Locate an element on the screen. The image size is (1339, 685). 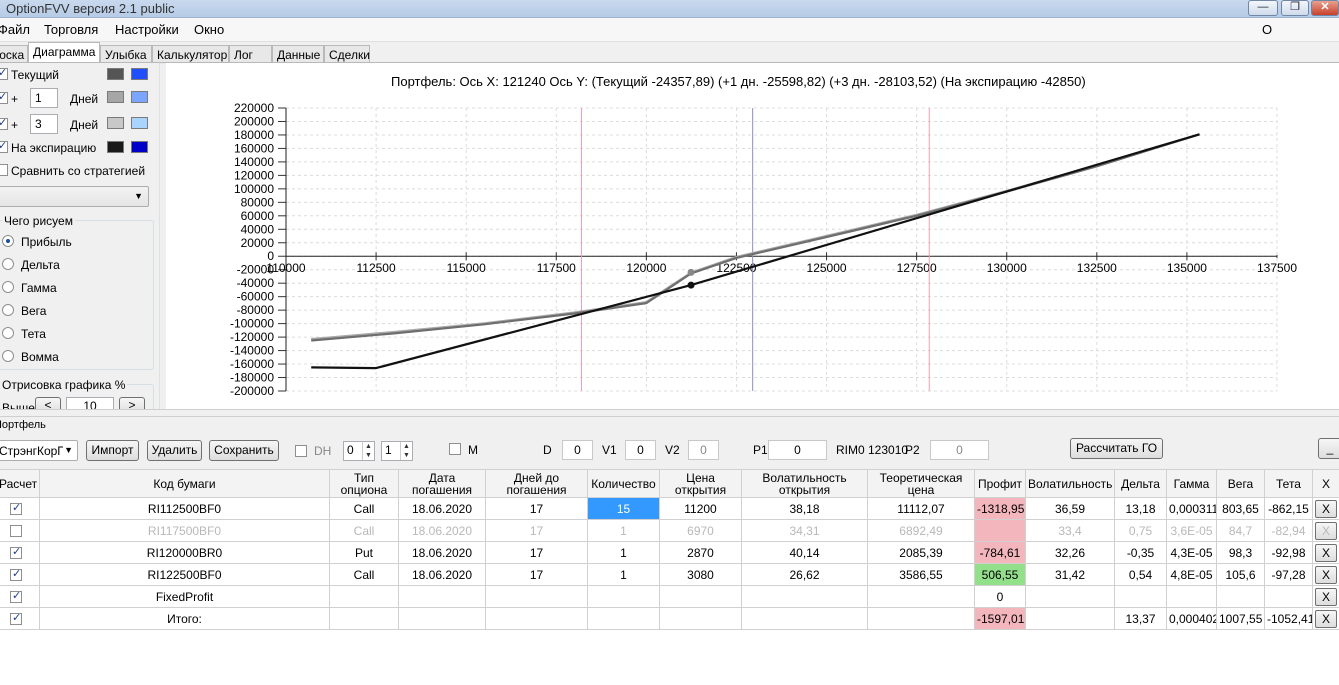
cell-open-price: 2870 is located at coordinates (700, 552).